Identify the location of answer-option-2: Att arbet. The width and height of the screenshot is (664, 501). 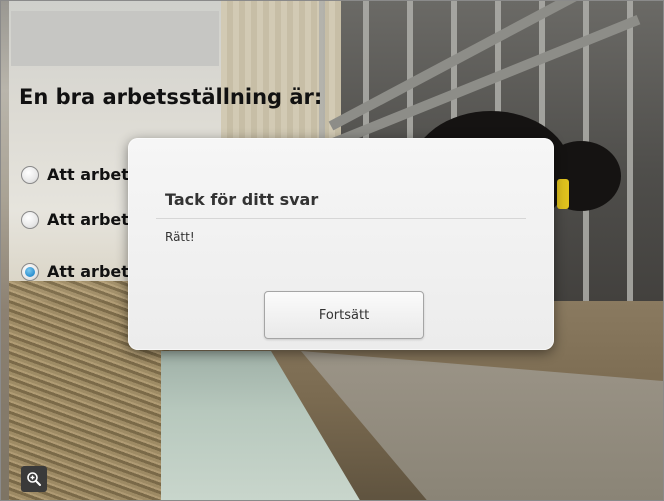
(75, 219).